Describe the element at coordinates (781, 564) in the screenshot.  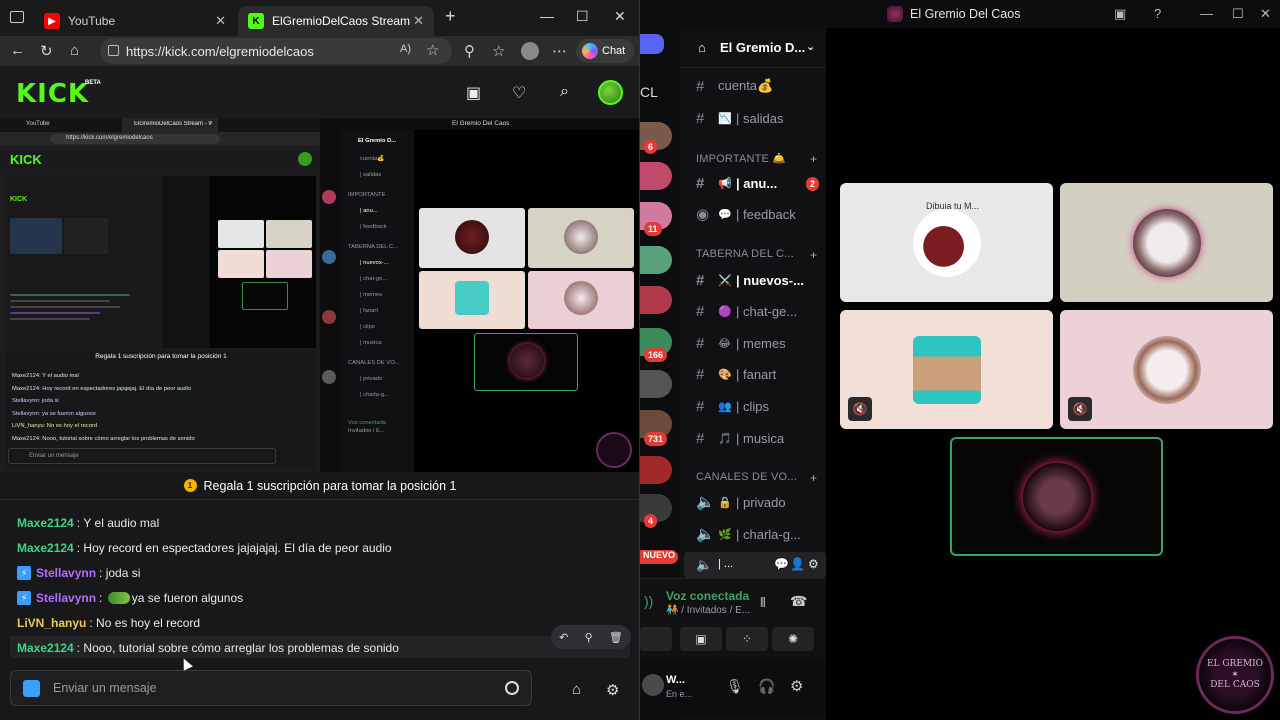
I see `chat-bubble-icon: 💬` at that location.